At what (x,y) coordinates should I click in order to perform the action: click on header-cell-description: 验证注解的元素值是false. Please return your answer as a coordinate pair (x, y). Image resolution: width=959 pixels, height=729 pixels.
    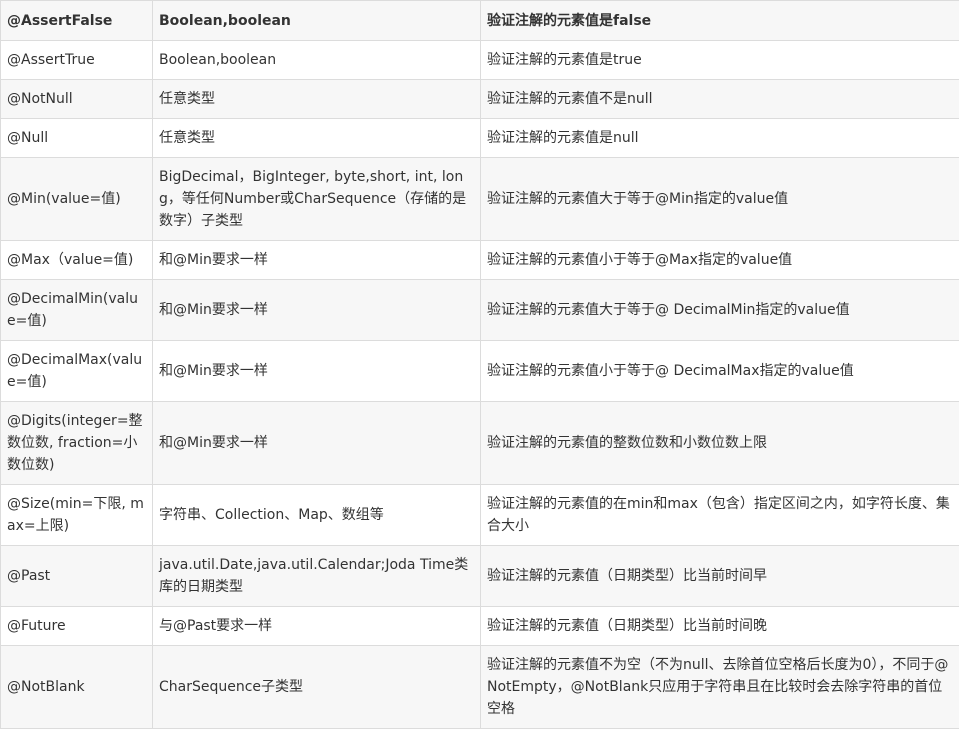
    Looking at the image, I should click on (719, 20).